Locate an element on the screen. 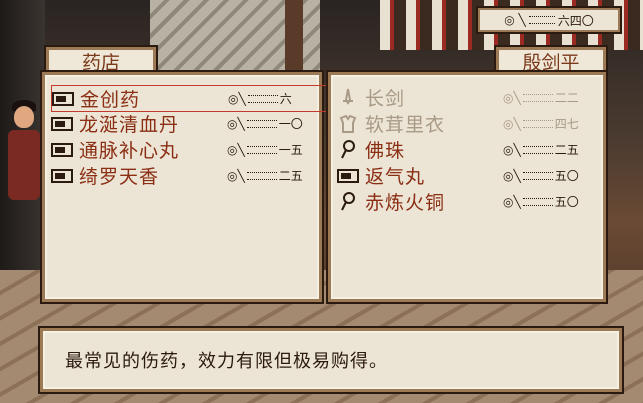  character-item-row: 赤炼火铜 ◎╲ 五〇 is located at coordinates (470, 201).